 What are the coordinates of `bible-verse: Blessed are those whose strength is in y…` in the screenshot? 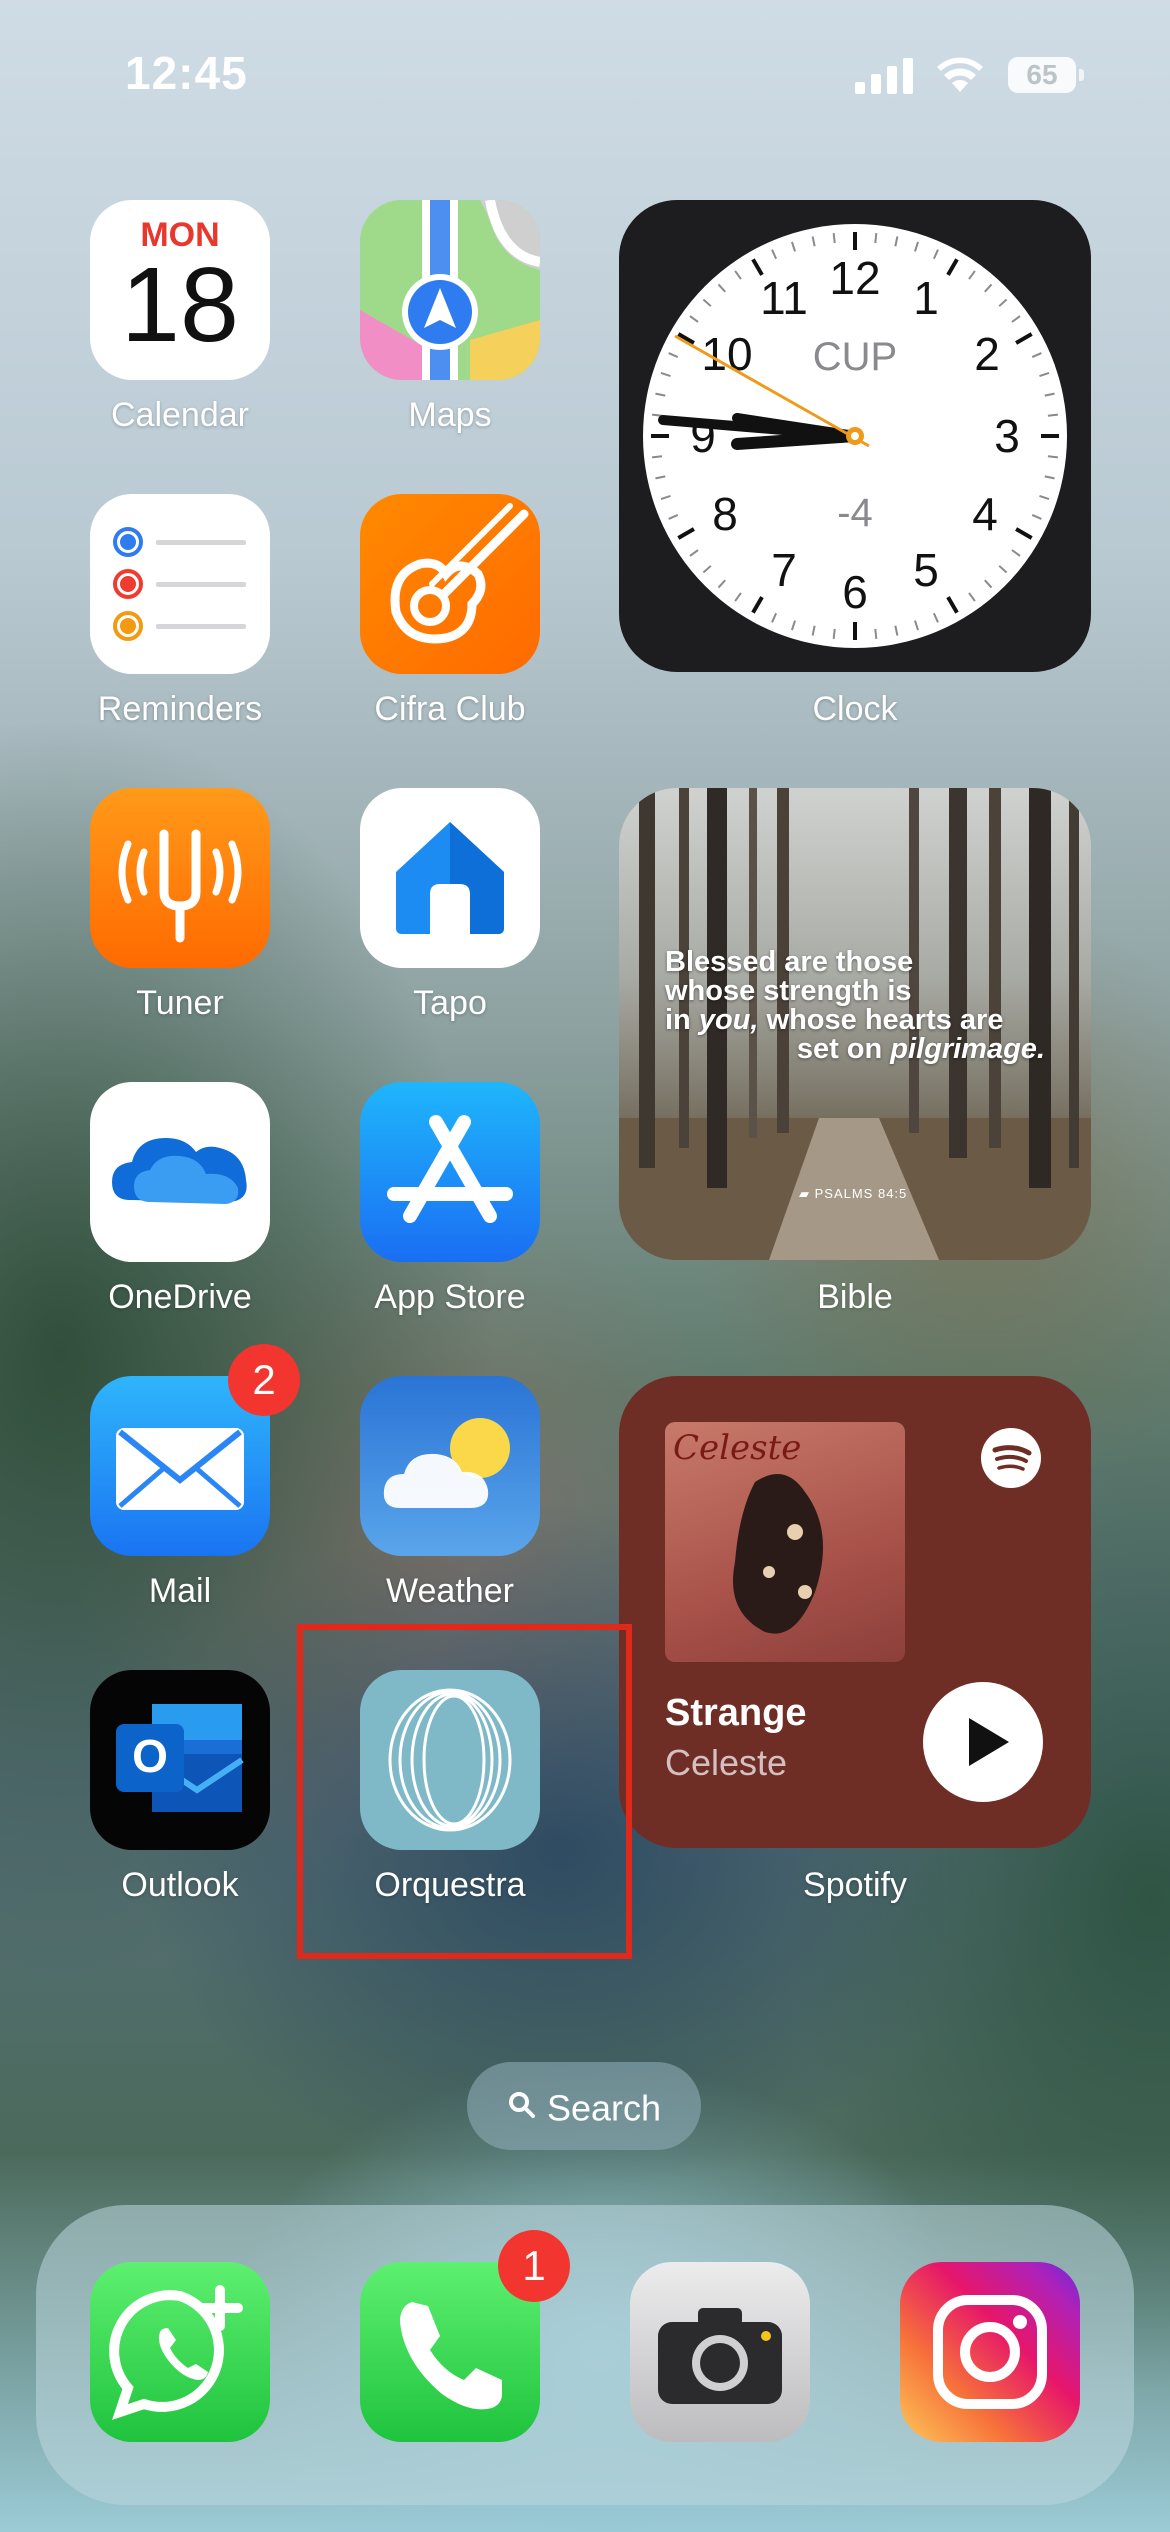 It's located at (855, 1006).